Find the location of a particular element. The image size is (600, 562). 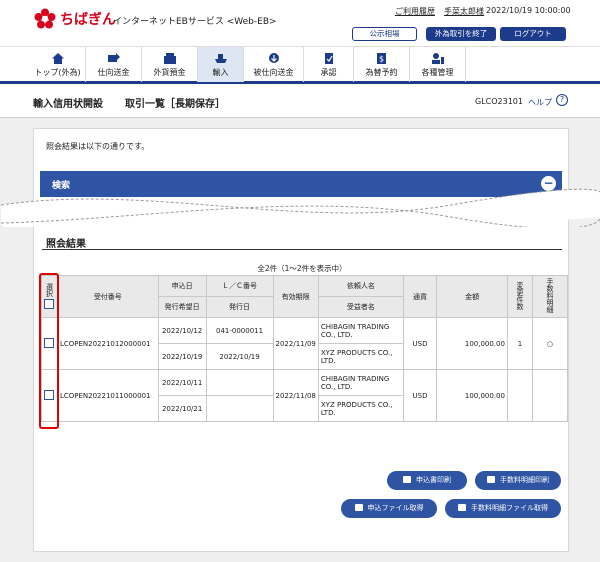

import-icon is located at coordinates (220, 58).